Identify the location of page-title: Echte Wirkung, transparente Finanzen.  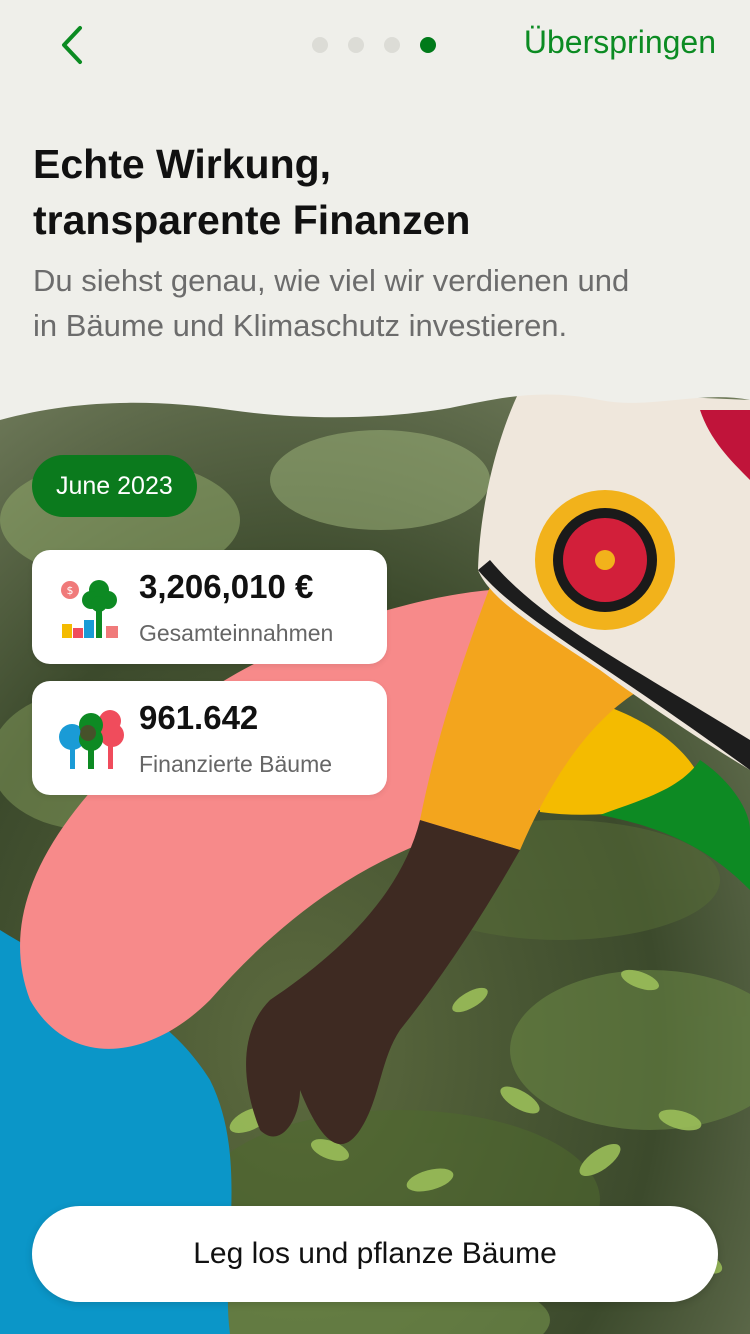
(378, 192).